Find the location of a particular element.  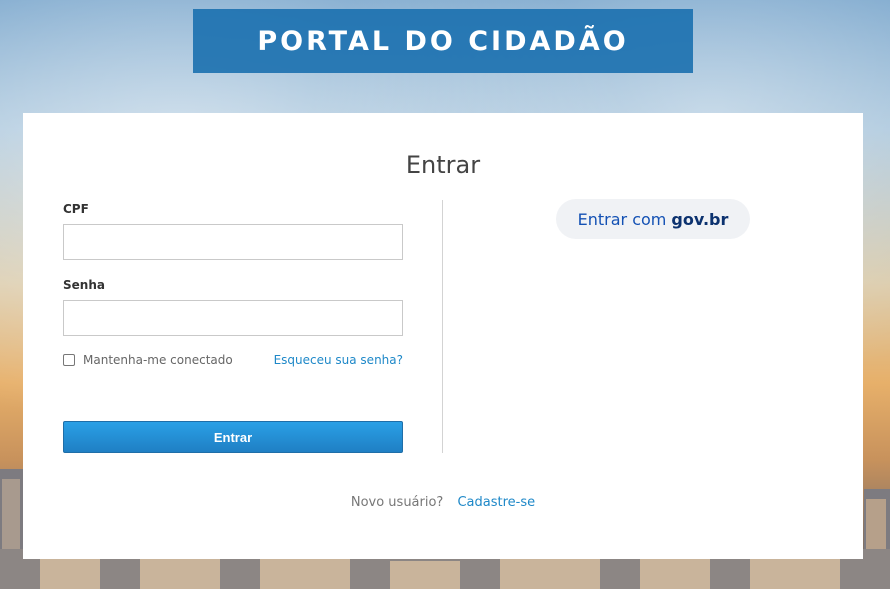

password-input is located at coordinates (233, 318).